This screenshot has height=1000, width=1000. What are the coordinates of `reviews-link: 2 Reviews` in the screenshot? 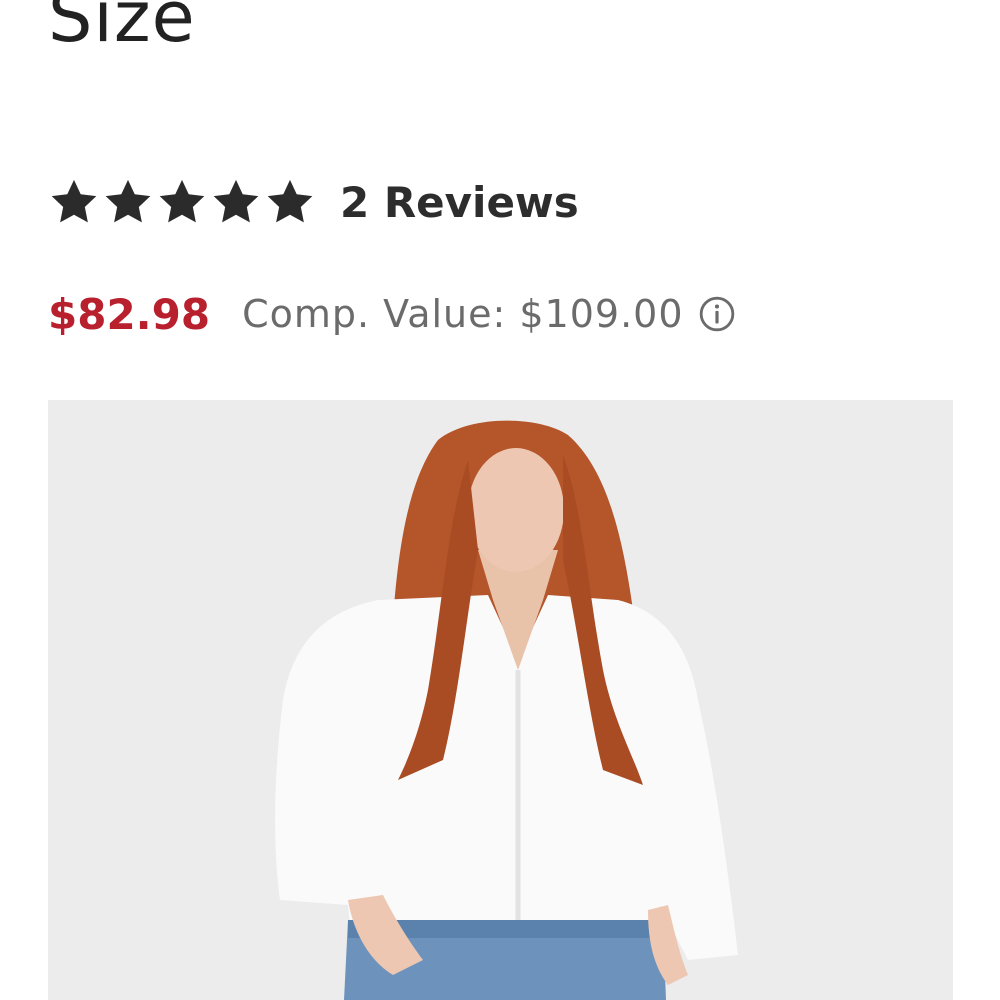 It's located at (459, 202).